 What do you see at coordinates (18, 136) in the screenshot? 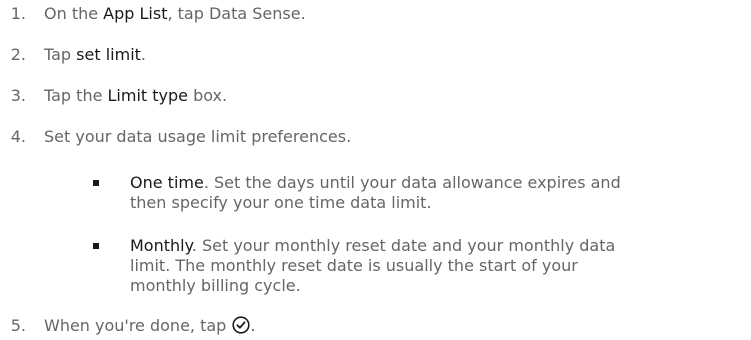
I see `step-number: 4.` at bounding box center [18, 136].